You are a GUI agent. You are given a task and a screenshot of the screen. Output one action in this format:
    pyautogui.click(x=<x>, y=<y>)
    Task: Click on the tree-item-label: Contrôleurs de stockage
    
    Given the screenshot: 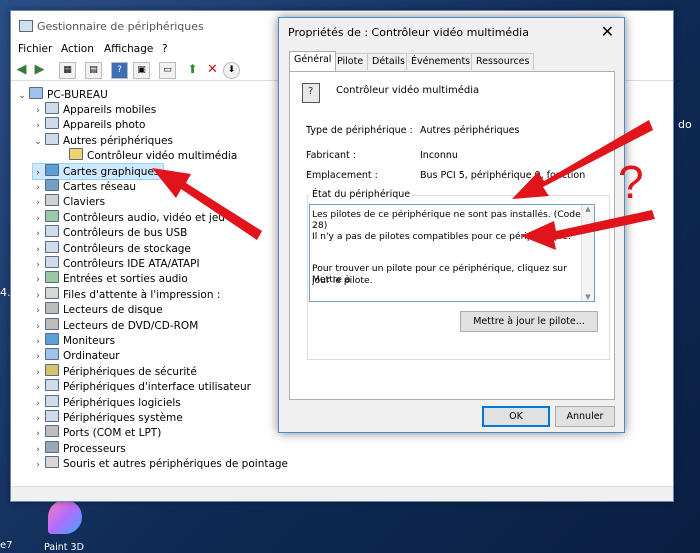 What is the action you would take?
    pyautogui.click(x=127, y=248)
    